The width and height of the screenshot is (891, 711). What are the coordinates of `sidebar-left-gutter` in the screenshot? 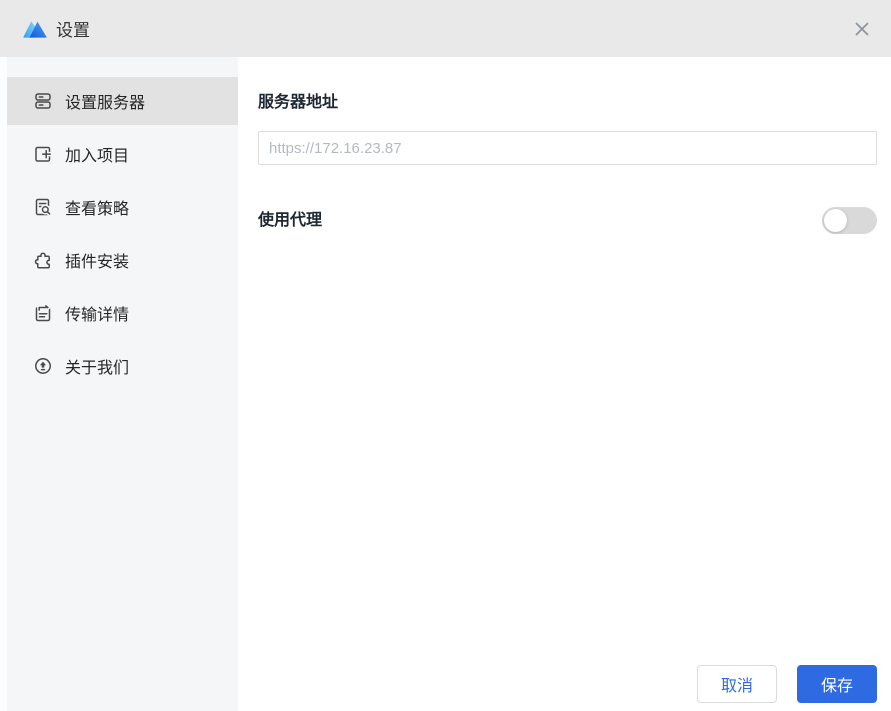 It's located at (3, 384).